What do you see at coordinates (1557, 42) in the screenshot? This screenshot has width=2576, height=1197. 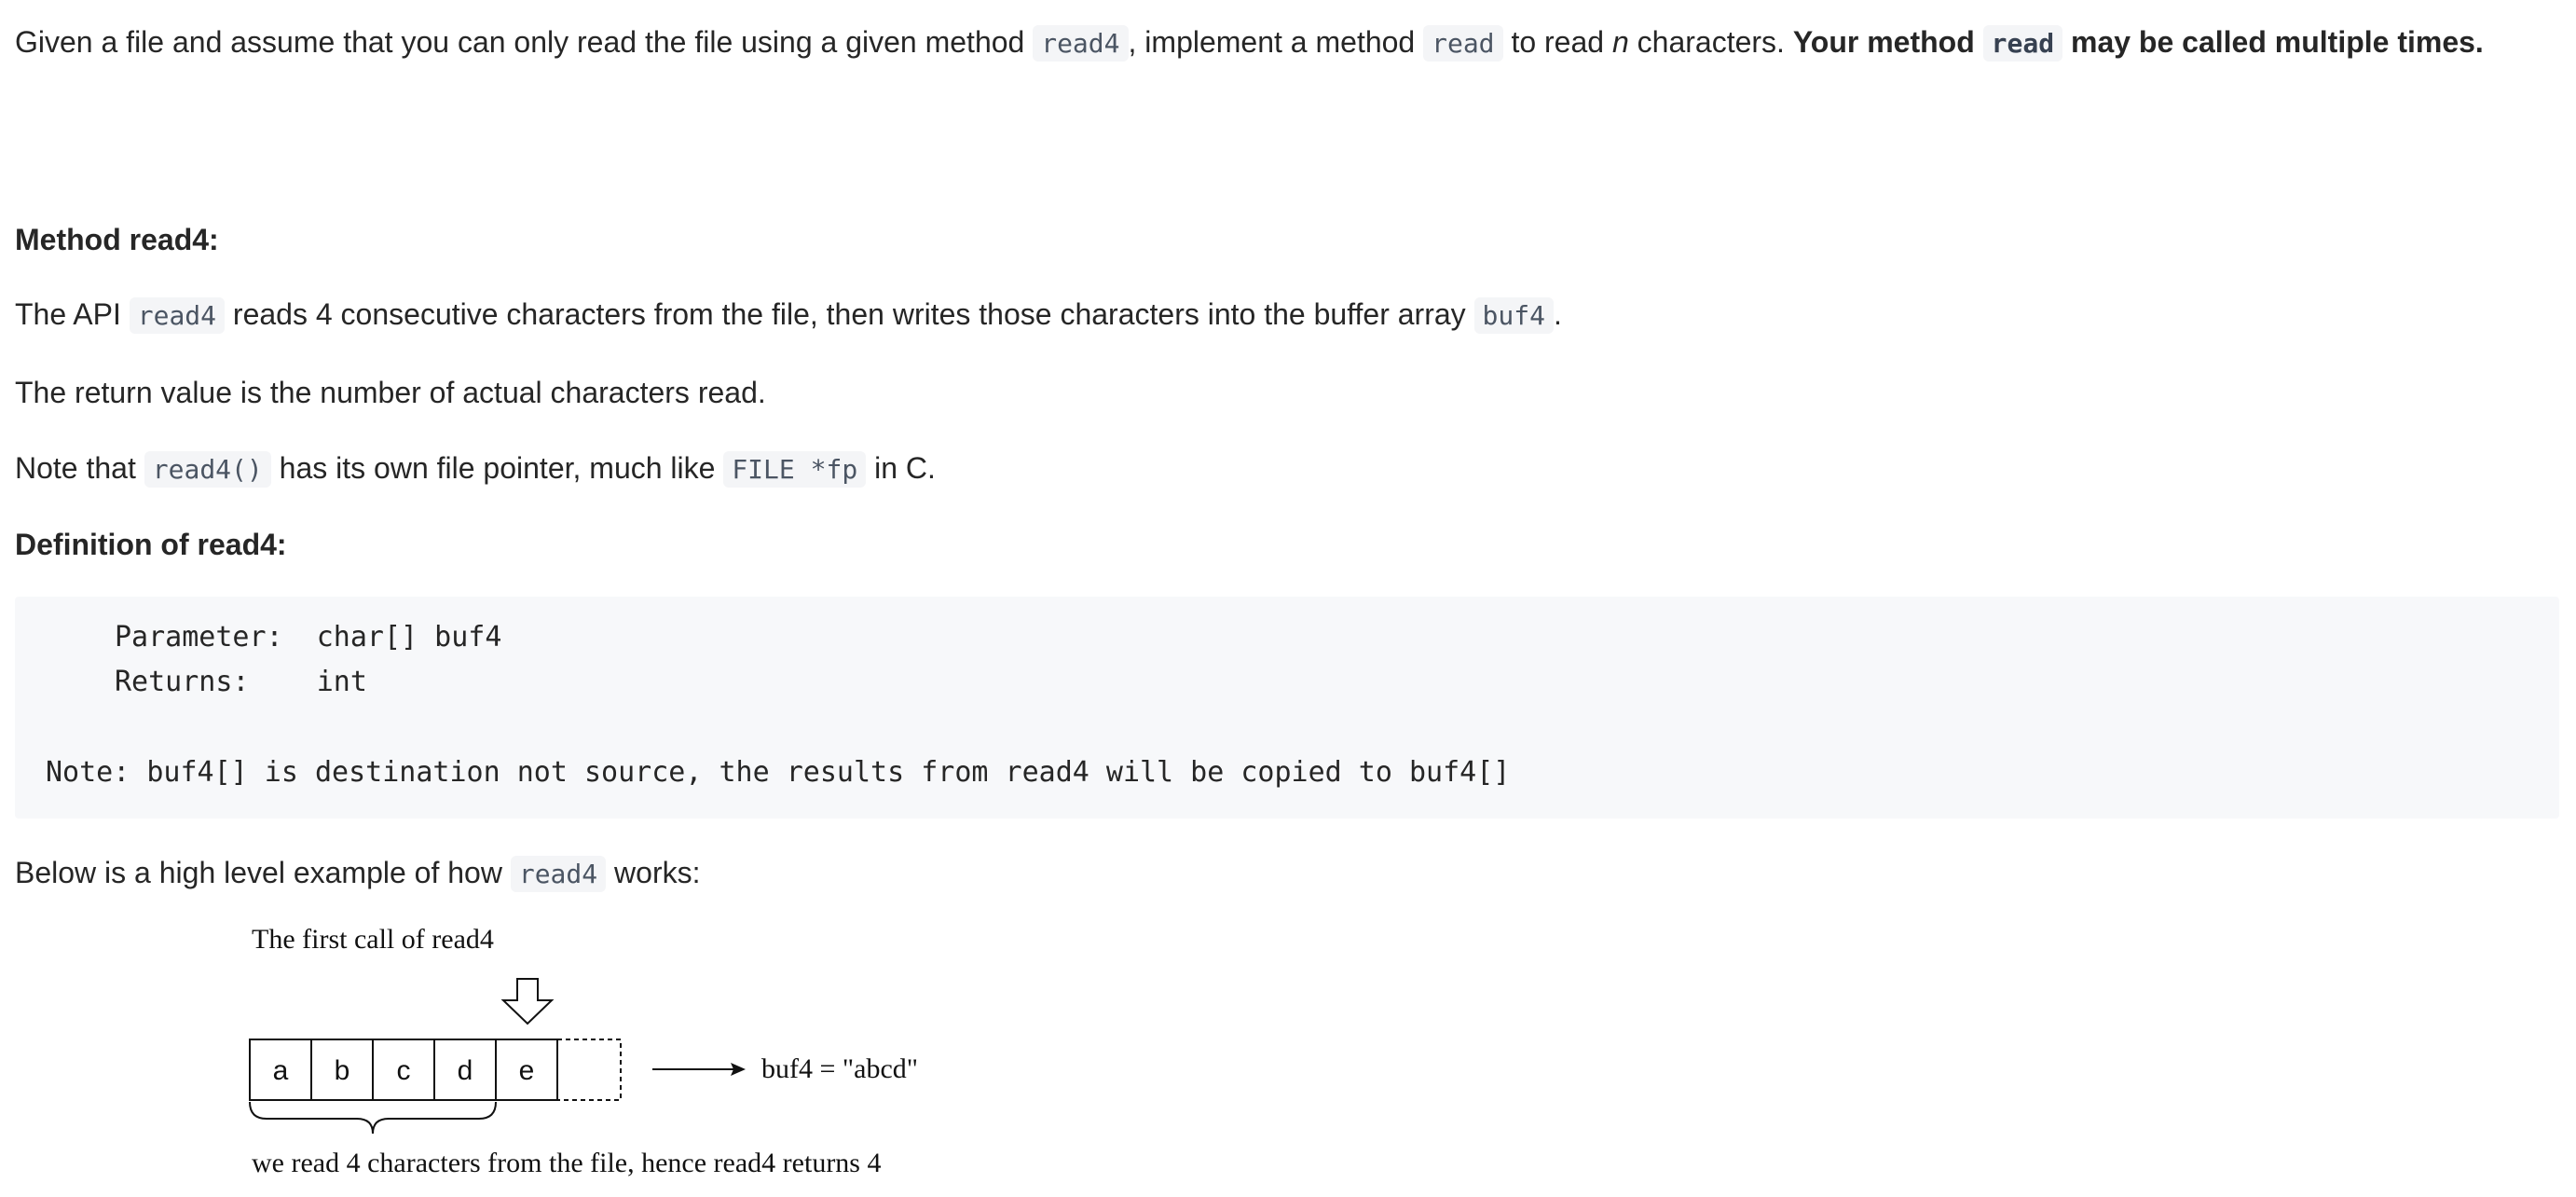 I see `intro-text-3: to read` at bounding box center [1557, 42].